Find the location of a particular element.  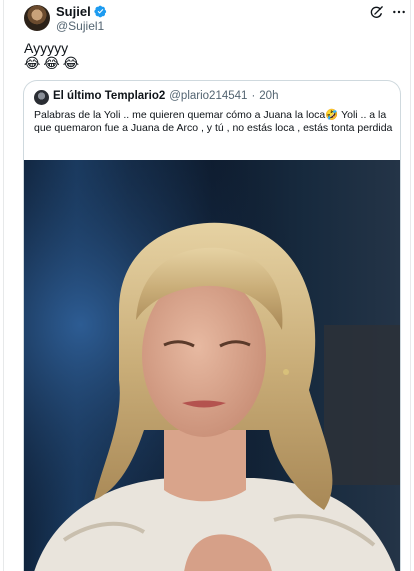

author-handle: @Sujiel1 is located at coordinates (80, 26).